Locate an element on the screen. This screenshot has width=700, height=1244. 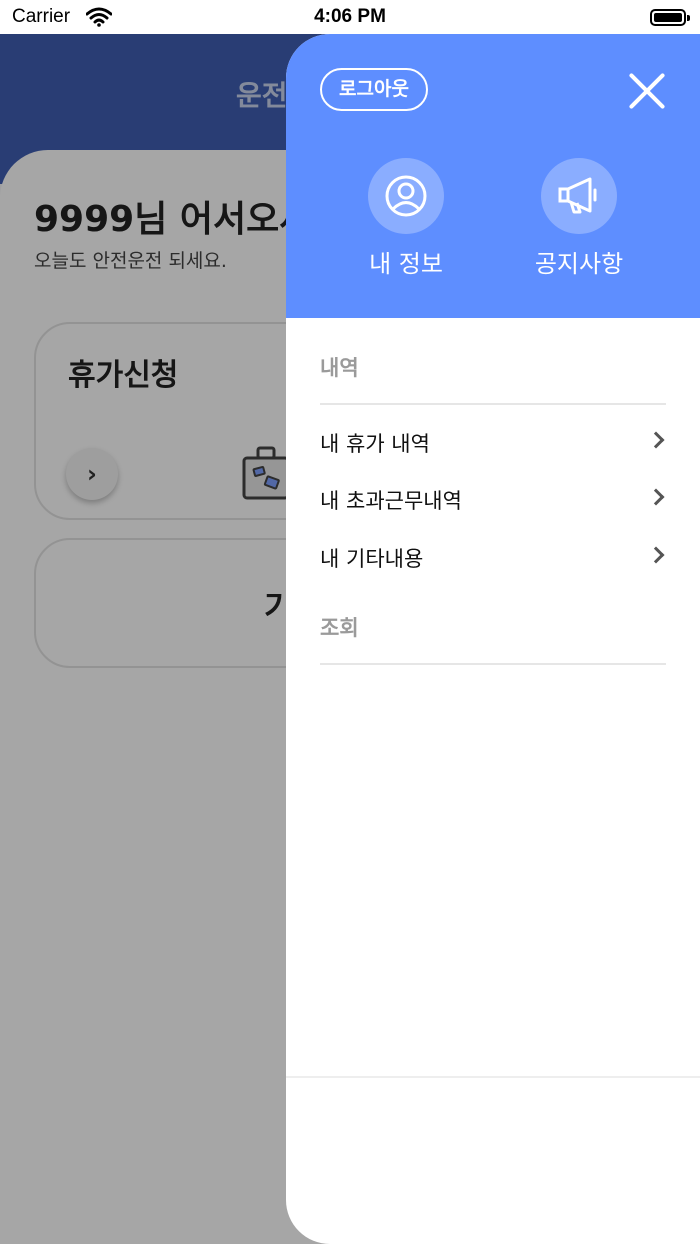
user-icon is located at coordinates (406, 196).